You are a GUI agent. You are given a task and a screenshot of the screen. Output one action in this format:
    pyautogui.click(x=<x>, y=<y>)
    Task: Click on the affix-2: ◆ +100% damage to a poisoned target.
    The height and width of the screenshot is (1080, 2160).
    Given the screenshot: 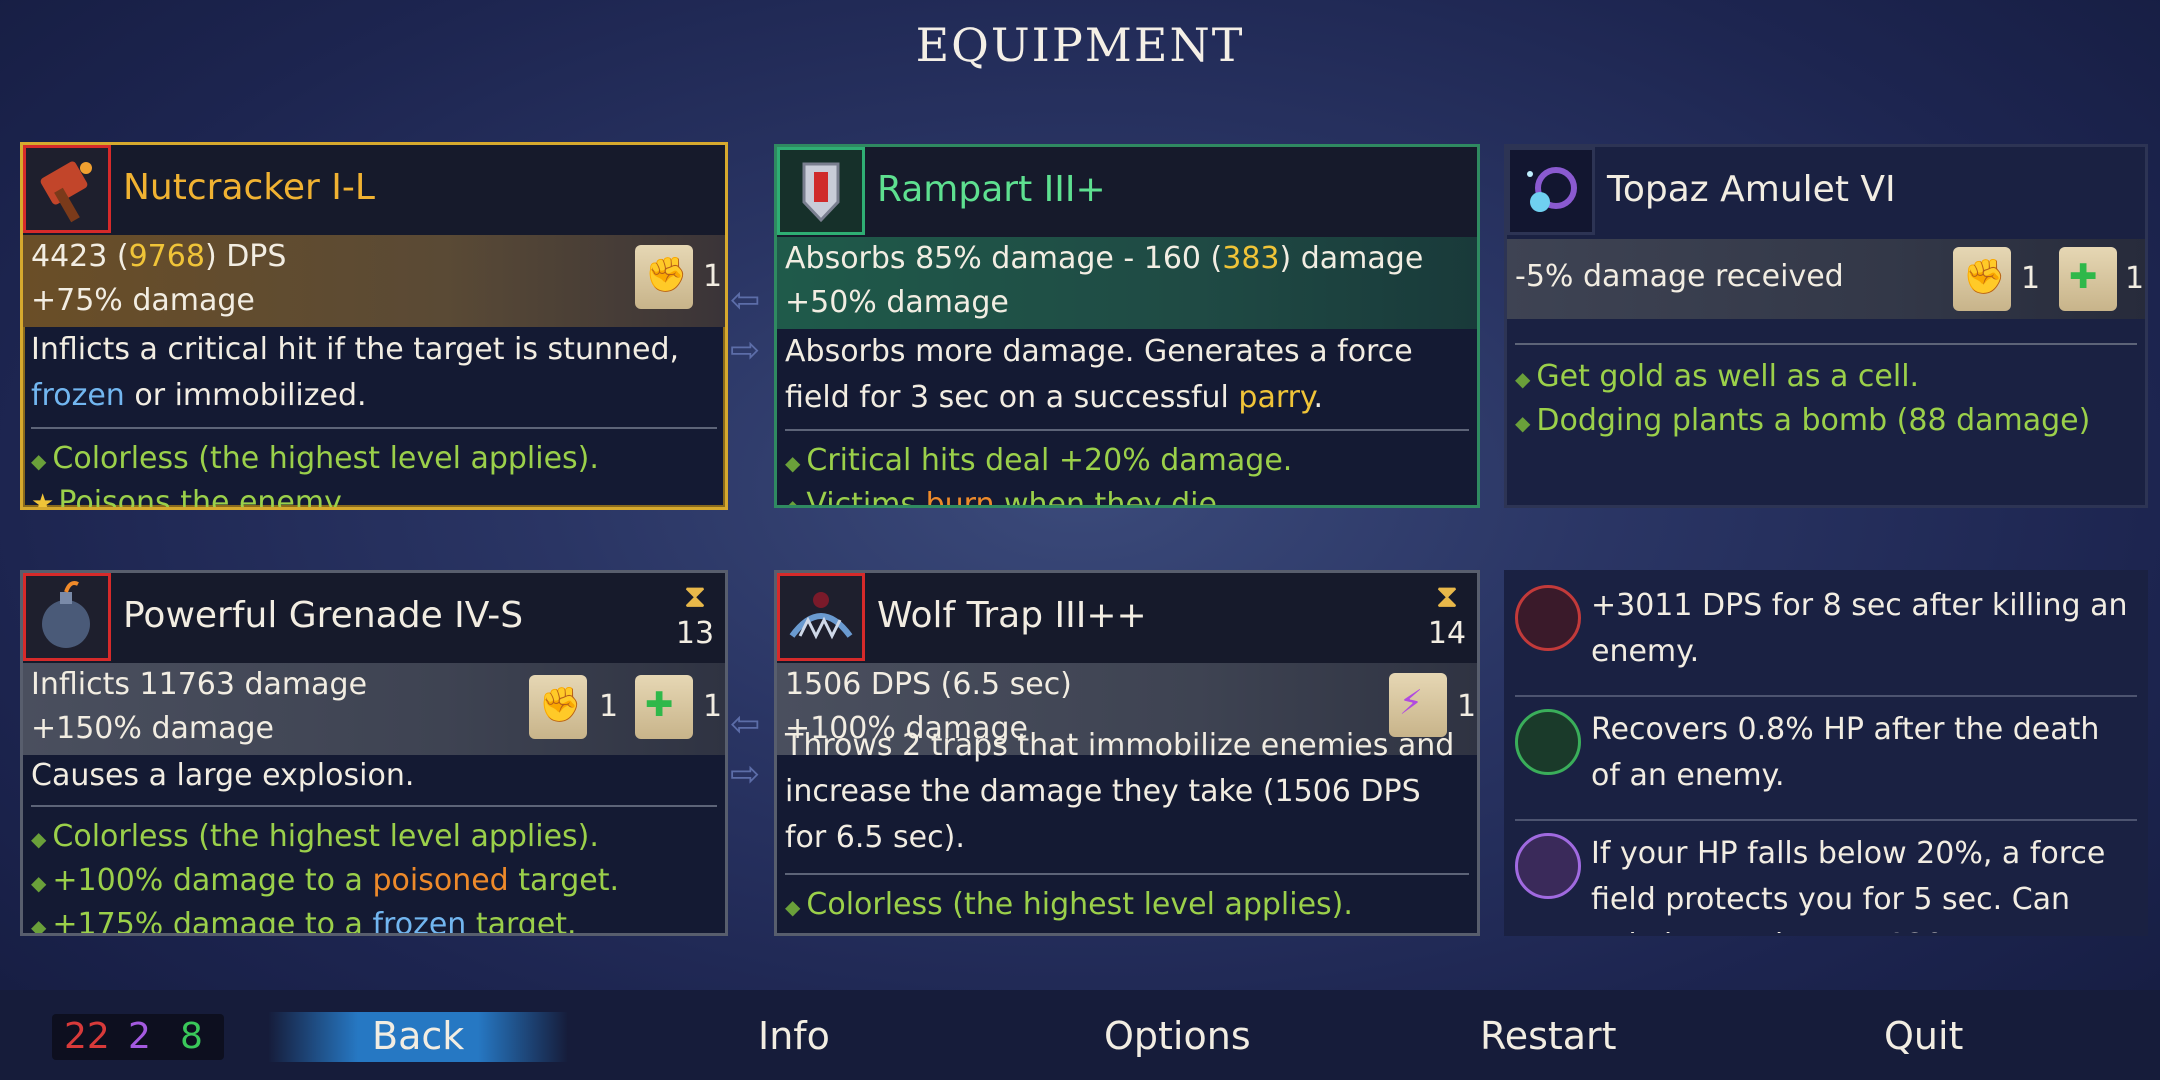 What is the action you would take?
    pyautogui.click(x=325, y=880)
    